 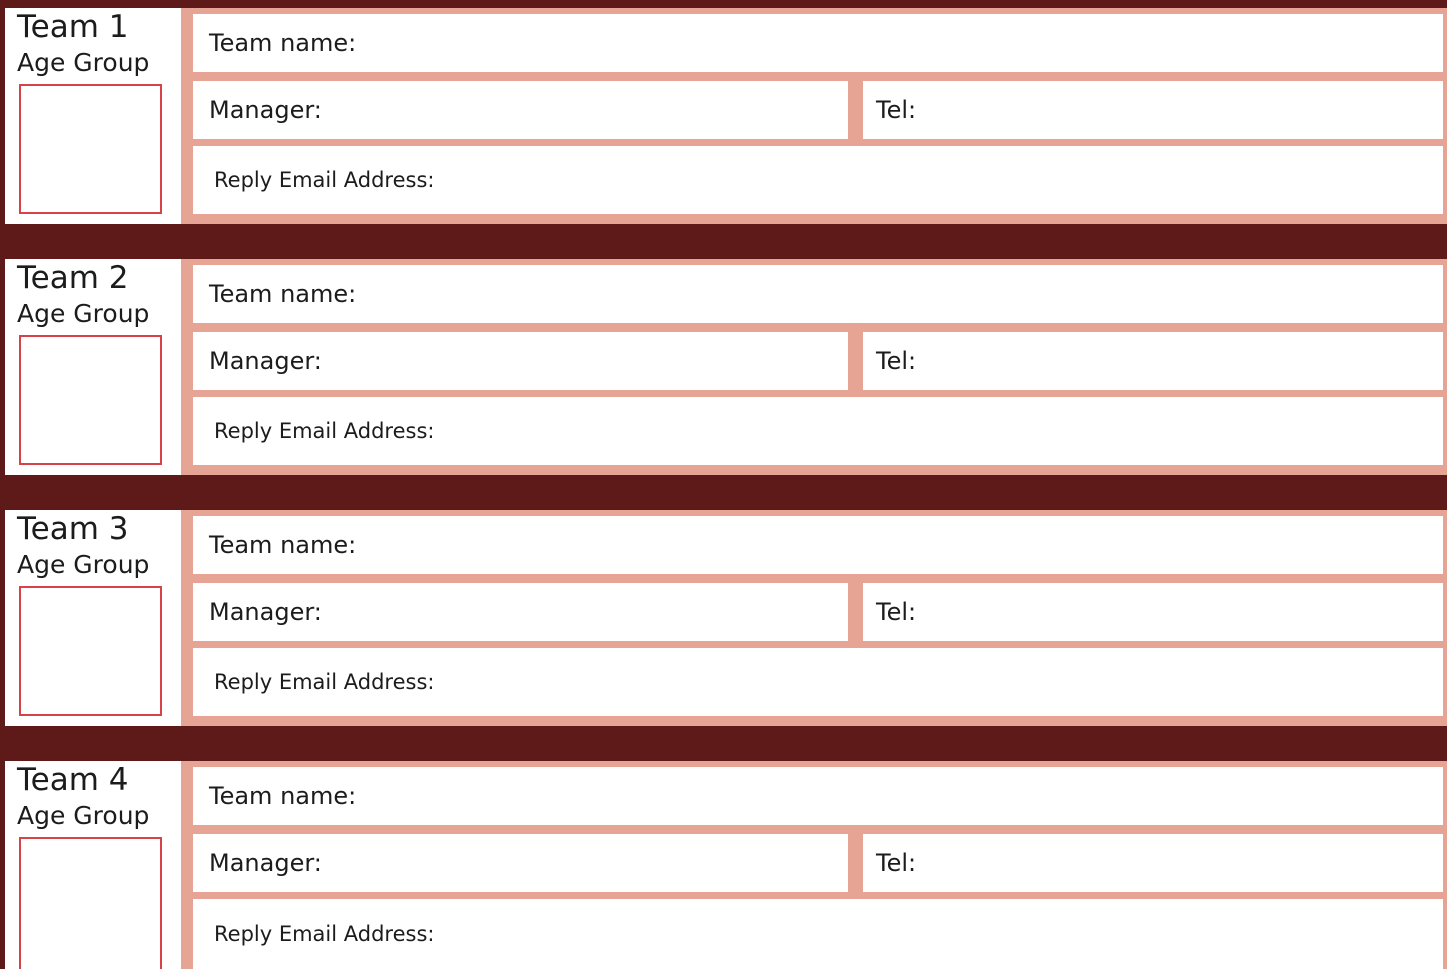 I want to click on team-title: Team 4, so click(x=73, y=780).